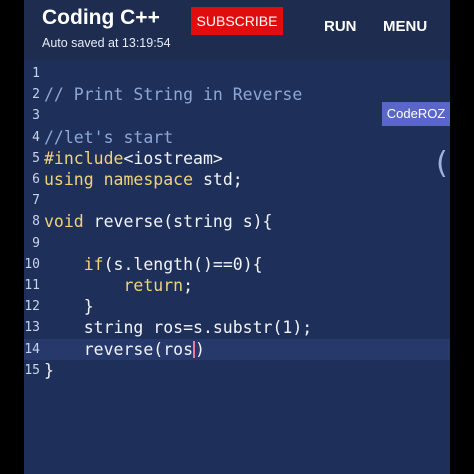 The image size is (474, 474). Describe the element at coordinates (36, 95) in the screenshot. I see `line-number: 2` at that location.